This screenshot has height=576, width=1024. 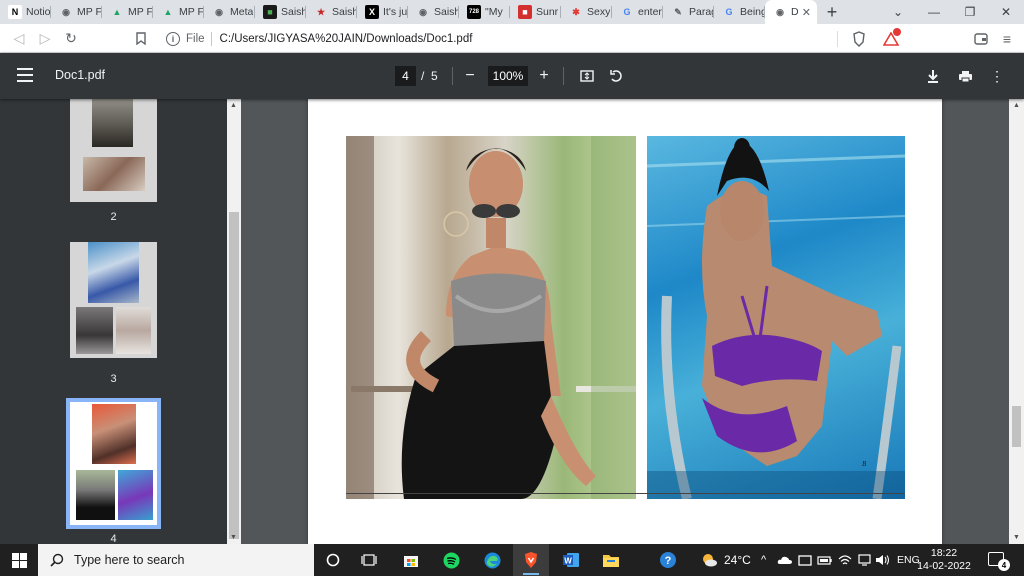 I want to click on brave-shield-icon, so click(x=859, y=39).